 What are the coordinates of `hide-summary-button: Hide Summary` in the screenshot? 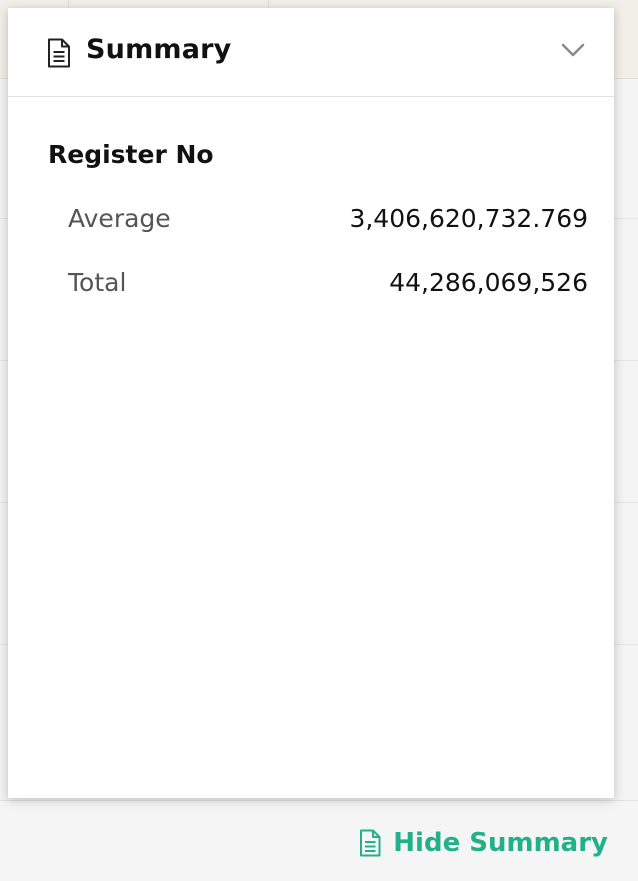 It's located at (483, 843).